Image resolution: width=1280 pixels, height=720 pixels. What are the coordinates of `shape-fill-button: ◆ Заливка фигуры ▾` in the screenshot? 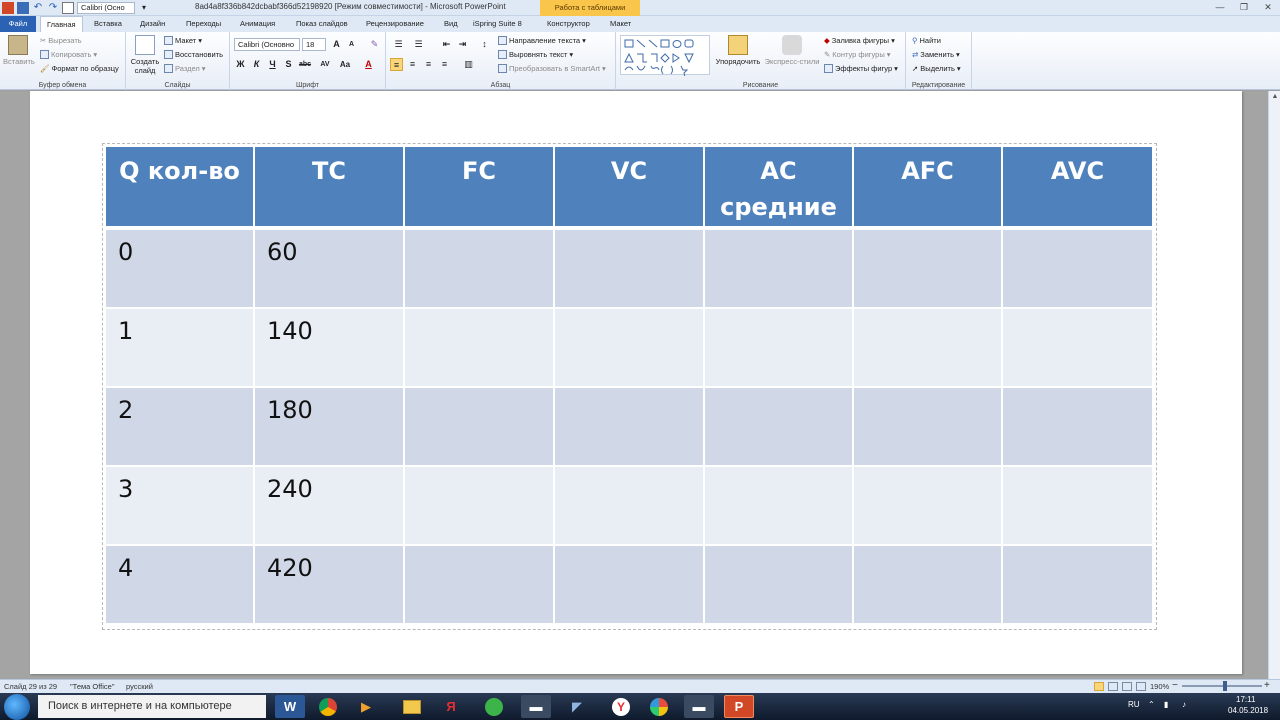 It's located at (859, 40).